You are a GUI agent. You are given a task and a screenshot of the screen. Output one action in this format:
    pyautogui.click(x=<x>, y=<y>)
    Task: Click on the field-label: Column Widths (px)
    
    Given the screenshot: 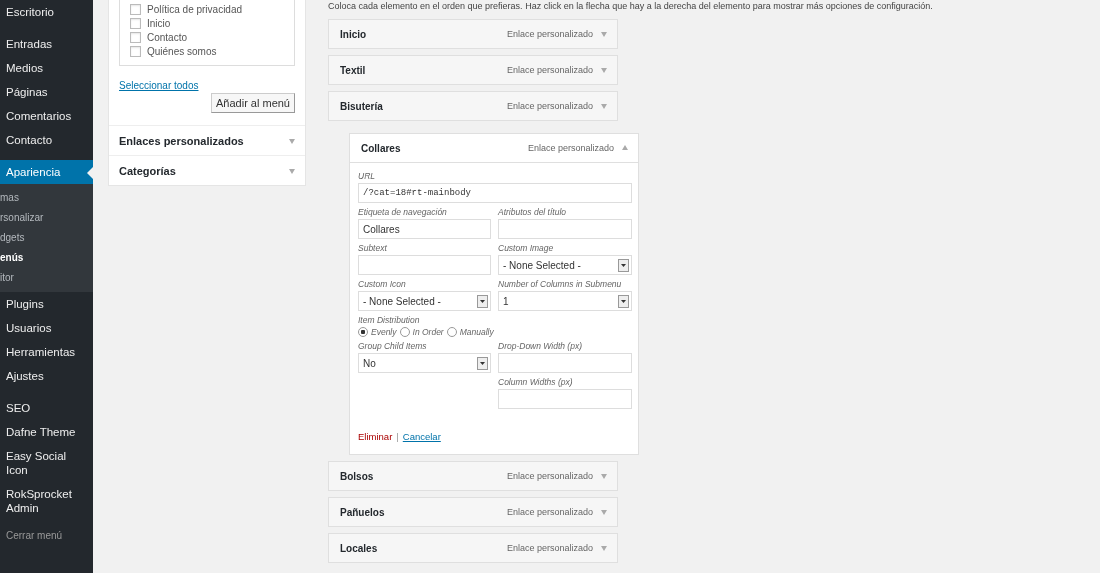 What is the action you would take?
    pyautogui.click(x=536, y=382)
    